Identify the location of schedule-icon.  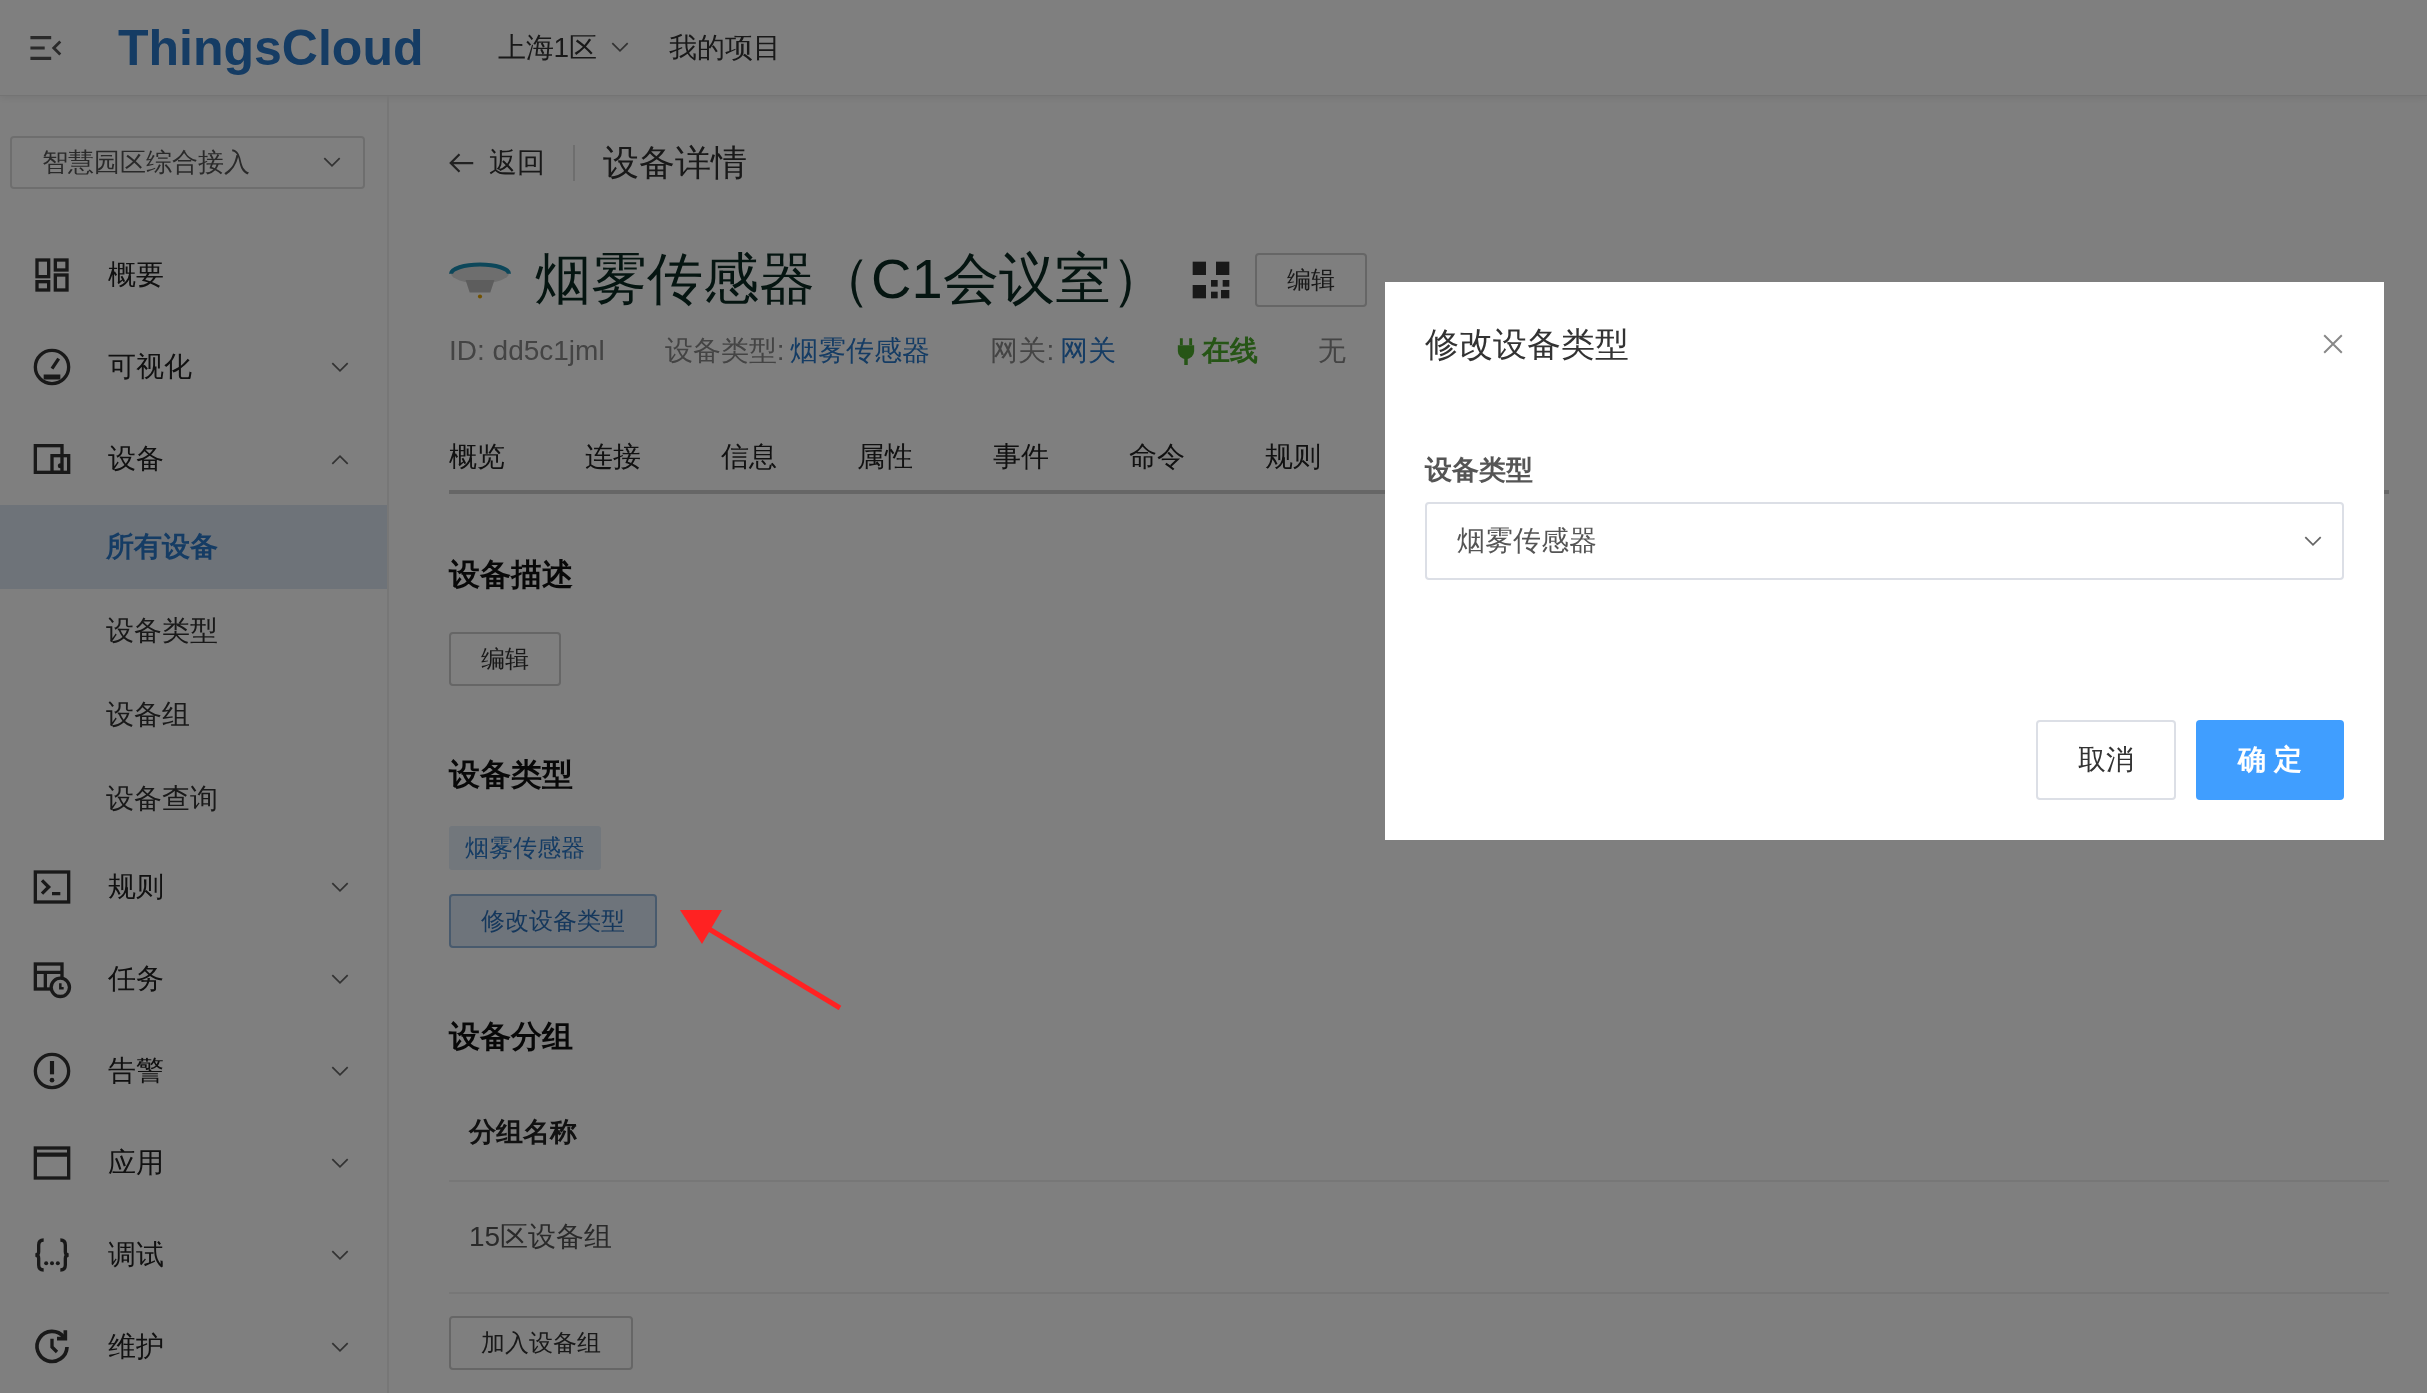
(52, 979).